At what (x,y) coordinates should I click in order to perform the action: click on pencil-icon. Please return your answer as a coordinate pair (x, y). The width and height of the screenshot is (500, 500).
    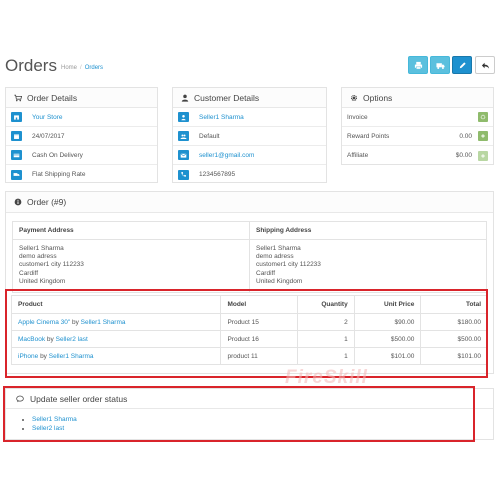
    Looking at the image, I should click on (462, 64).